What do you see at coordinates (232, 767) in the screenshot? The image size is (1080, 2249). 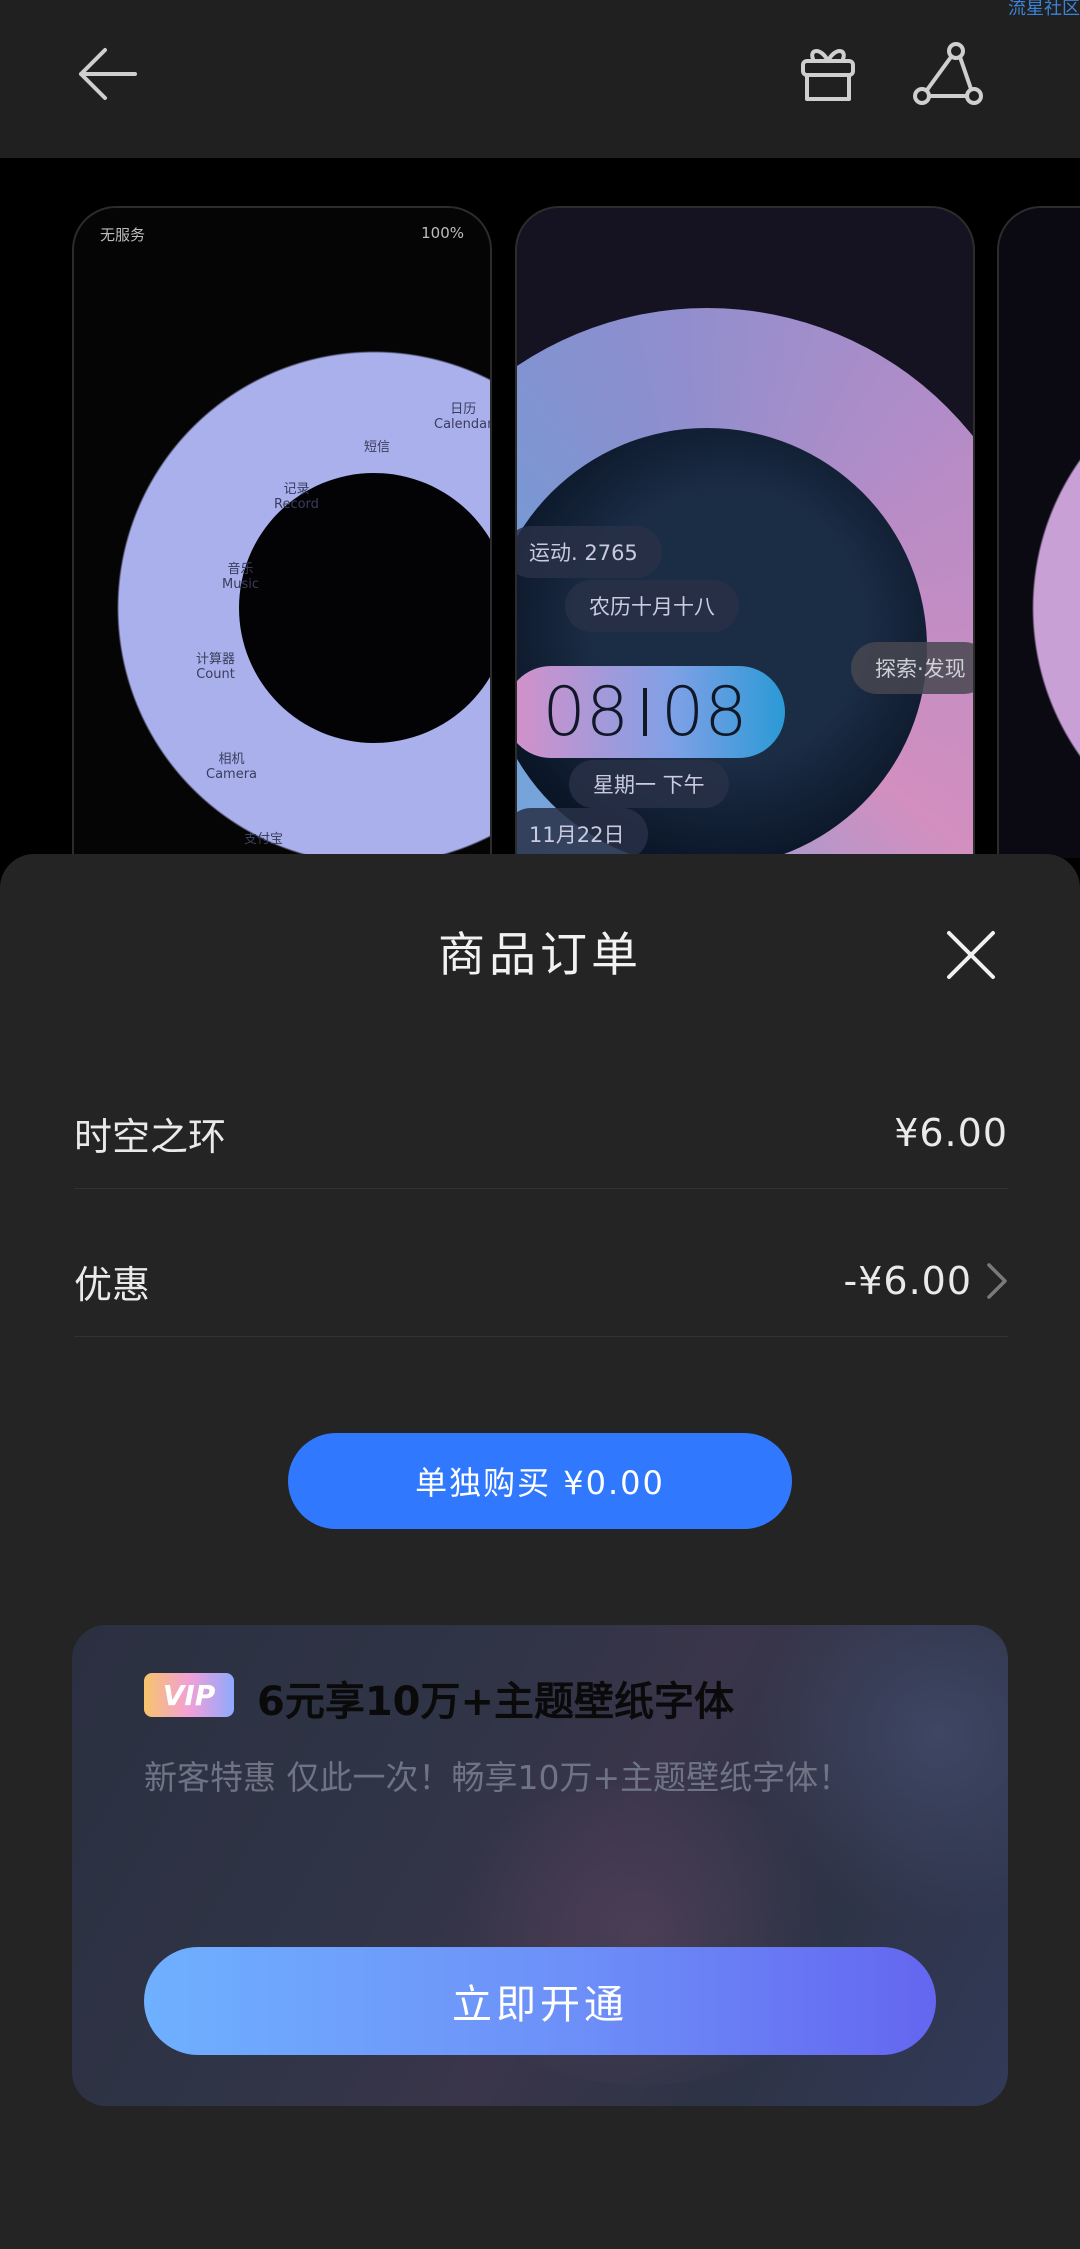 I see `ring-app-camera: 相机 Camera` at bounding box center [232, 767].